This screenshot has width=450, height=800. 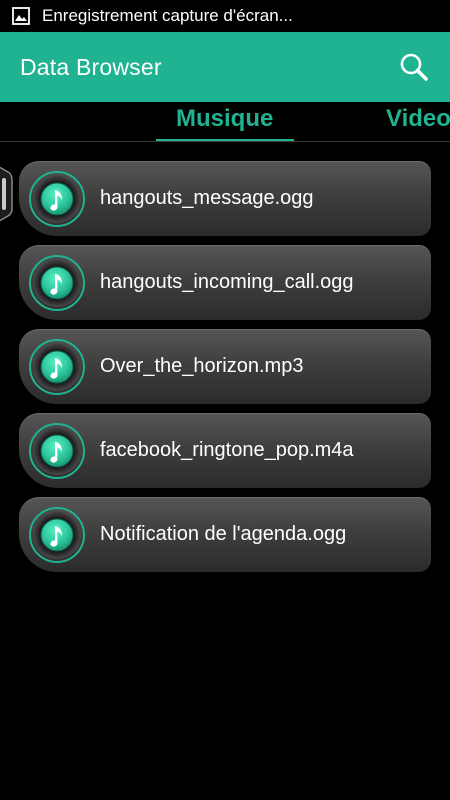 I want to click on tabs-divider, so click(x=225, y=141).